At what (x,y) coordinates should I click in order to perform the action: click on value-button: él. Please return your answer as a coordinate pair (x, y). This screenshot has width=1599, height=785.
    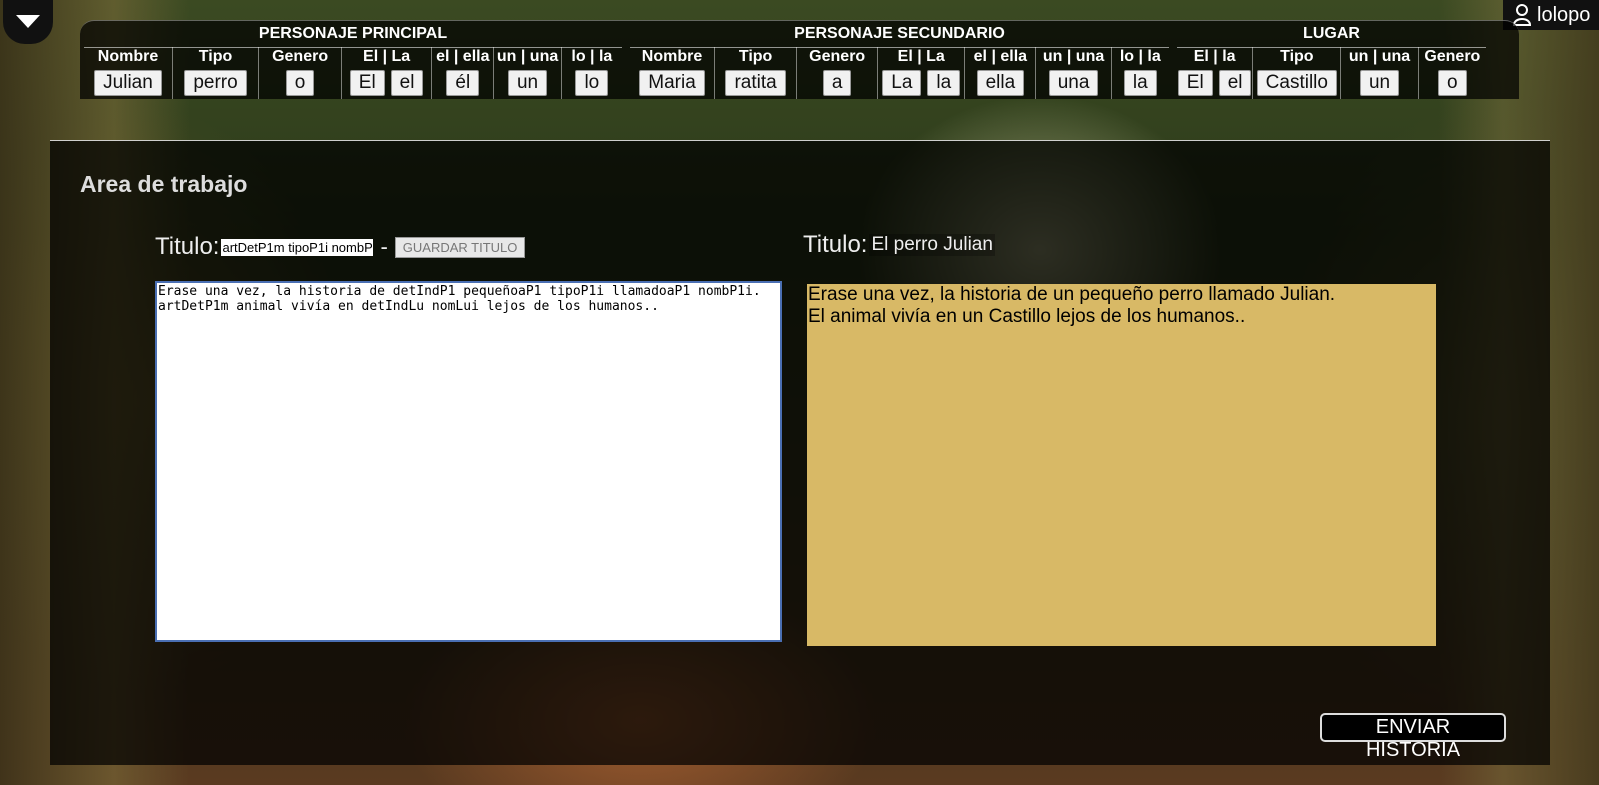
    Looking at the image, I should click on (463, 83).